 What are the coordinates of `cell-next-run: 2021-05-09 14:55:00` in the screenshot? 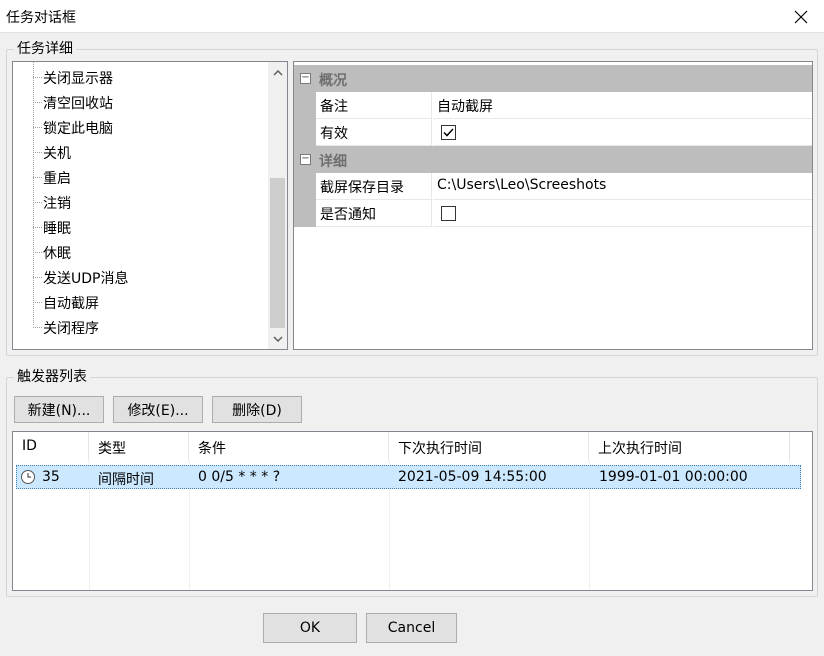 It's located at (472, 477).